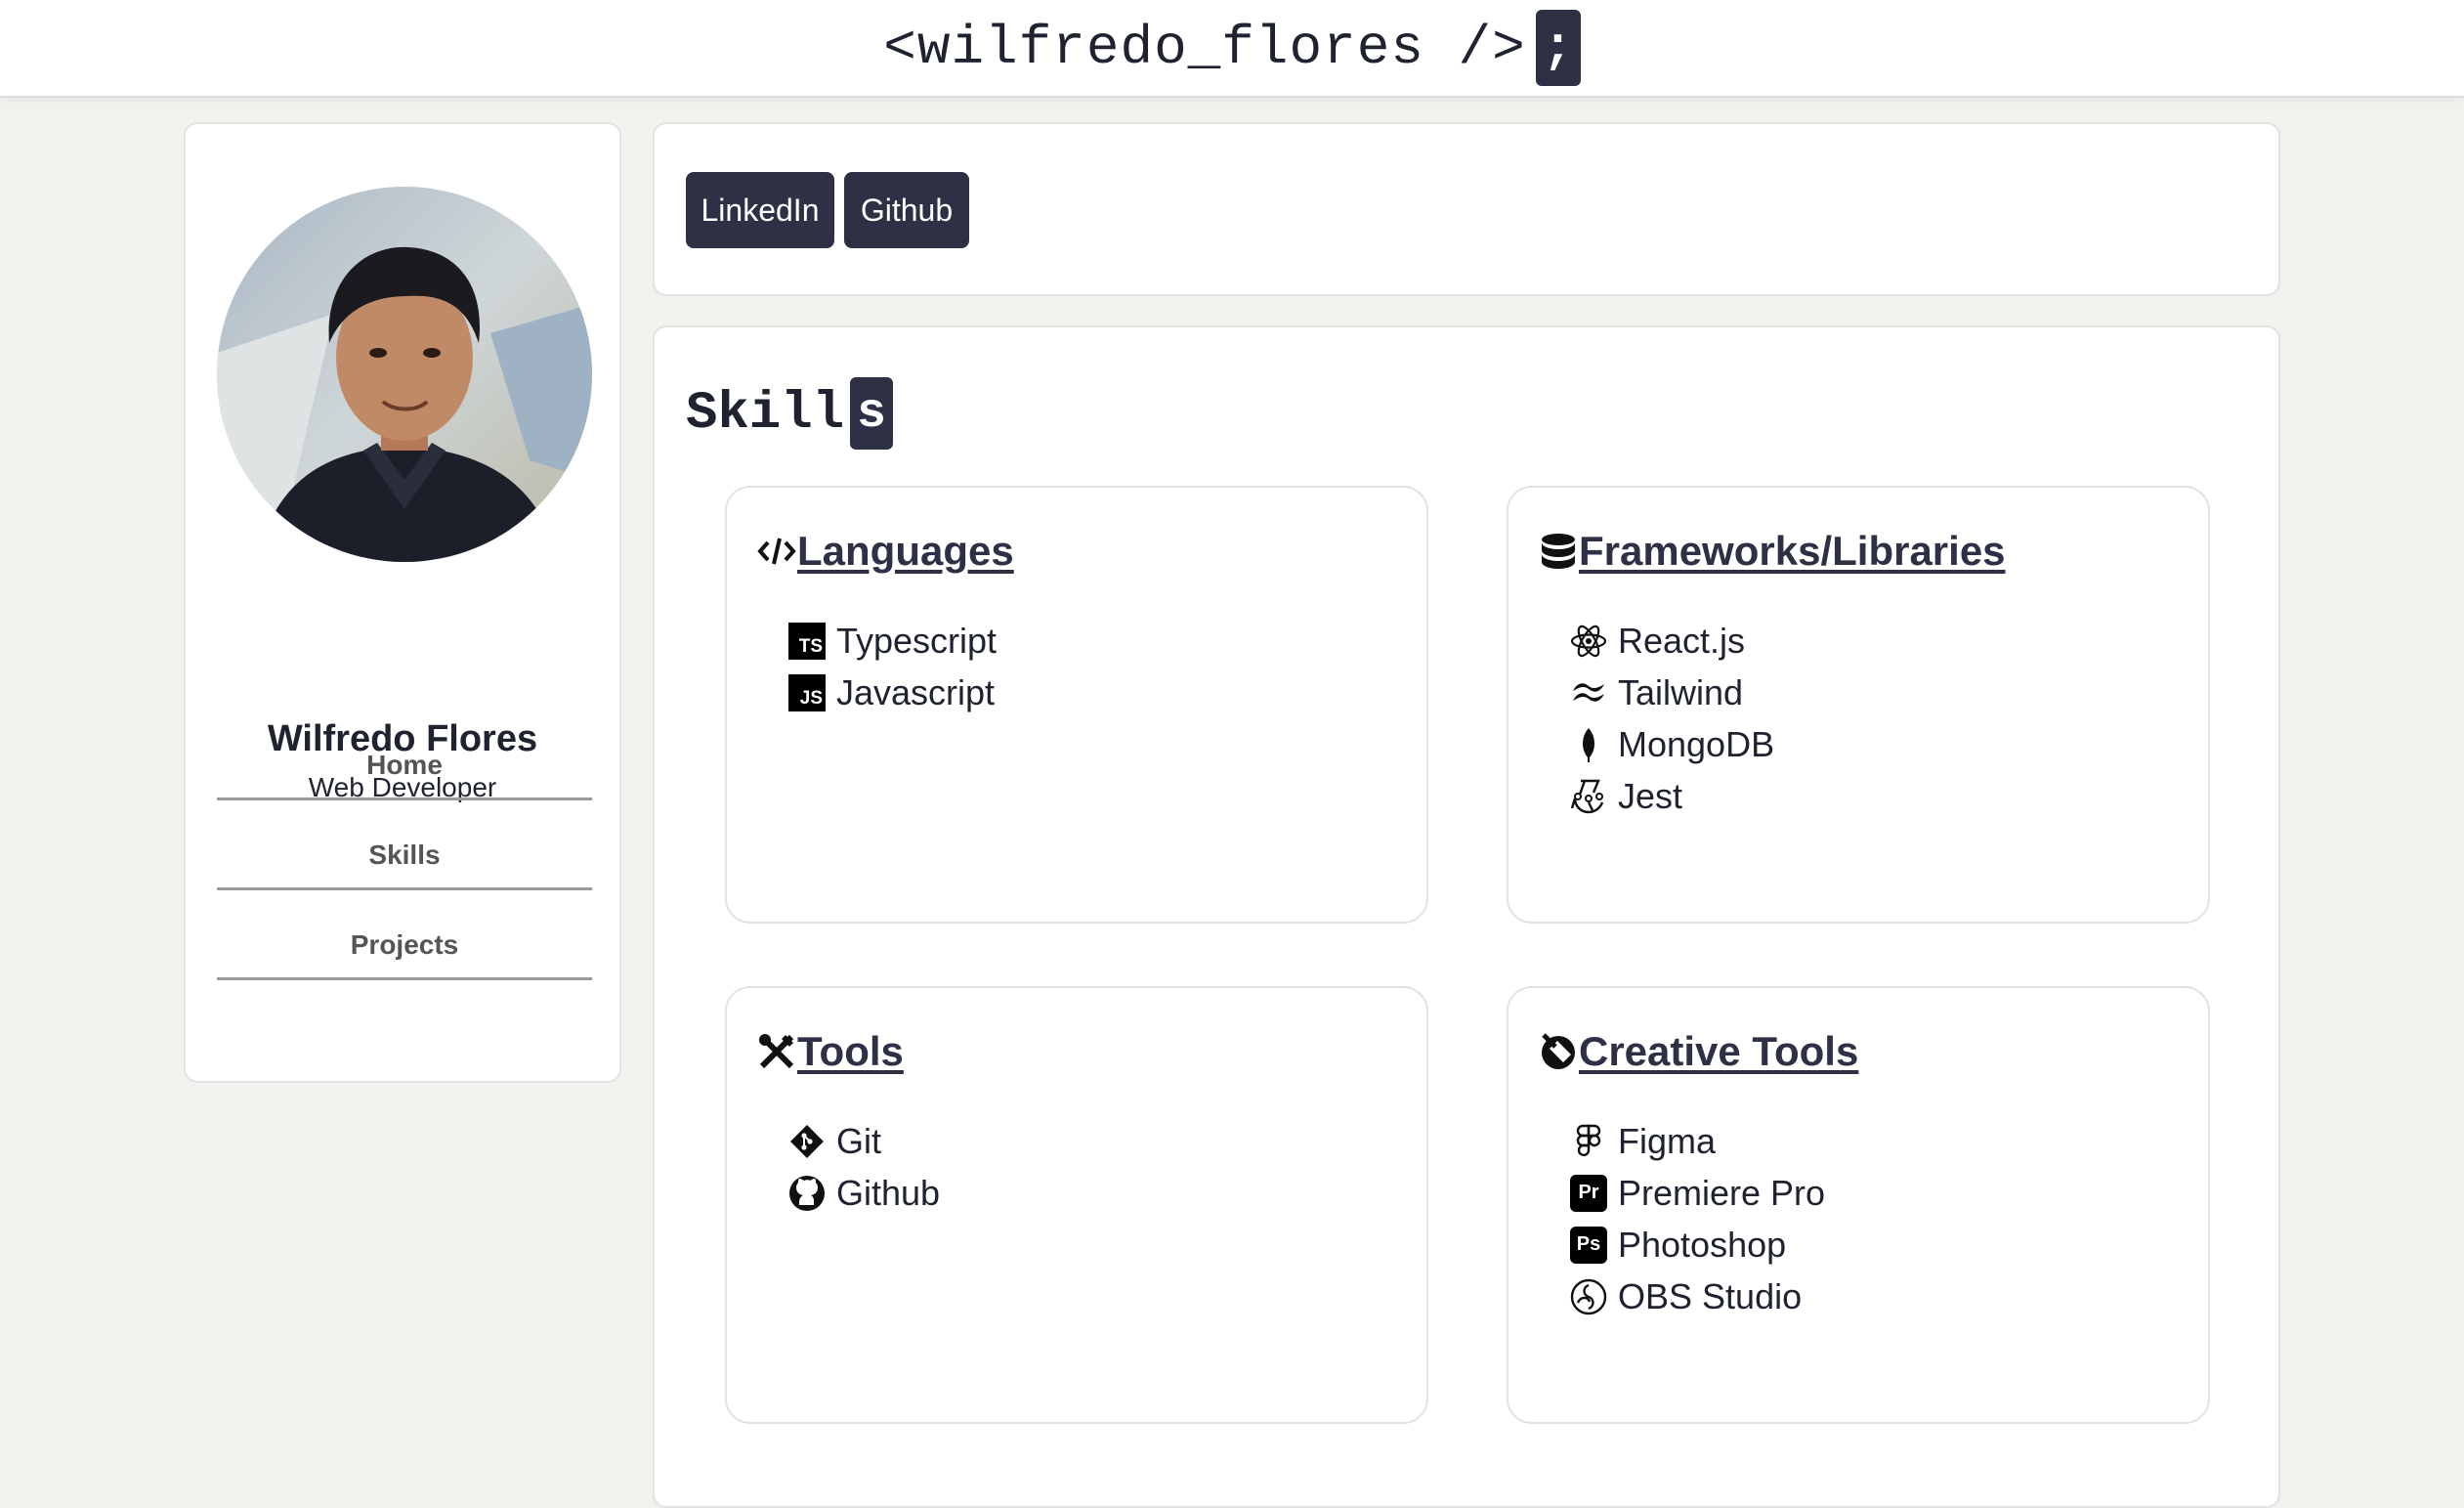  What do you see at coordinates (1076, 705) in the screenshot?
I see `skill-category-languages: Languages TS Typescript JS Javascript` at bounding box center [1076, 705].